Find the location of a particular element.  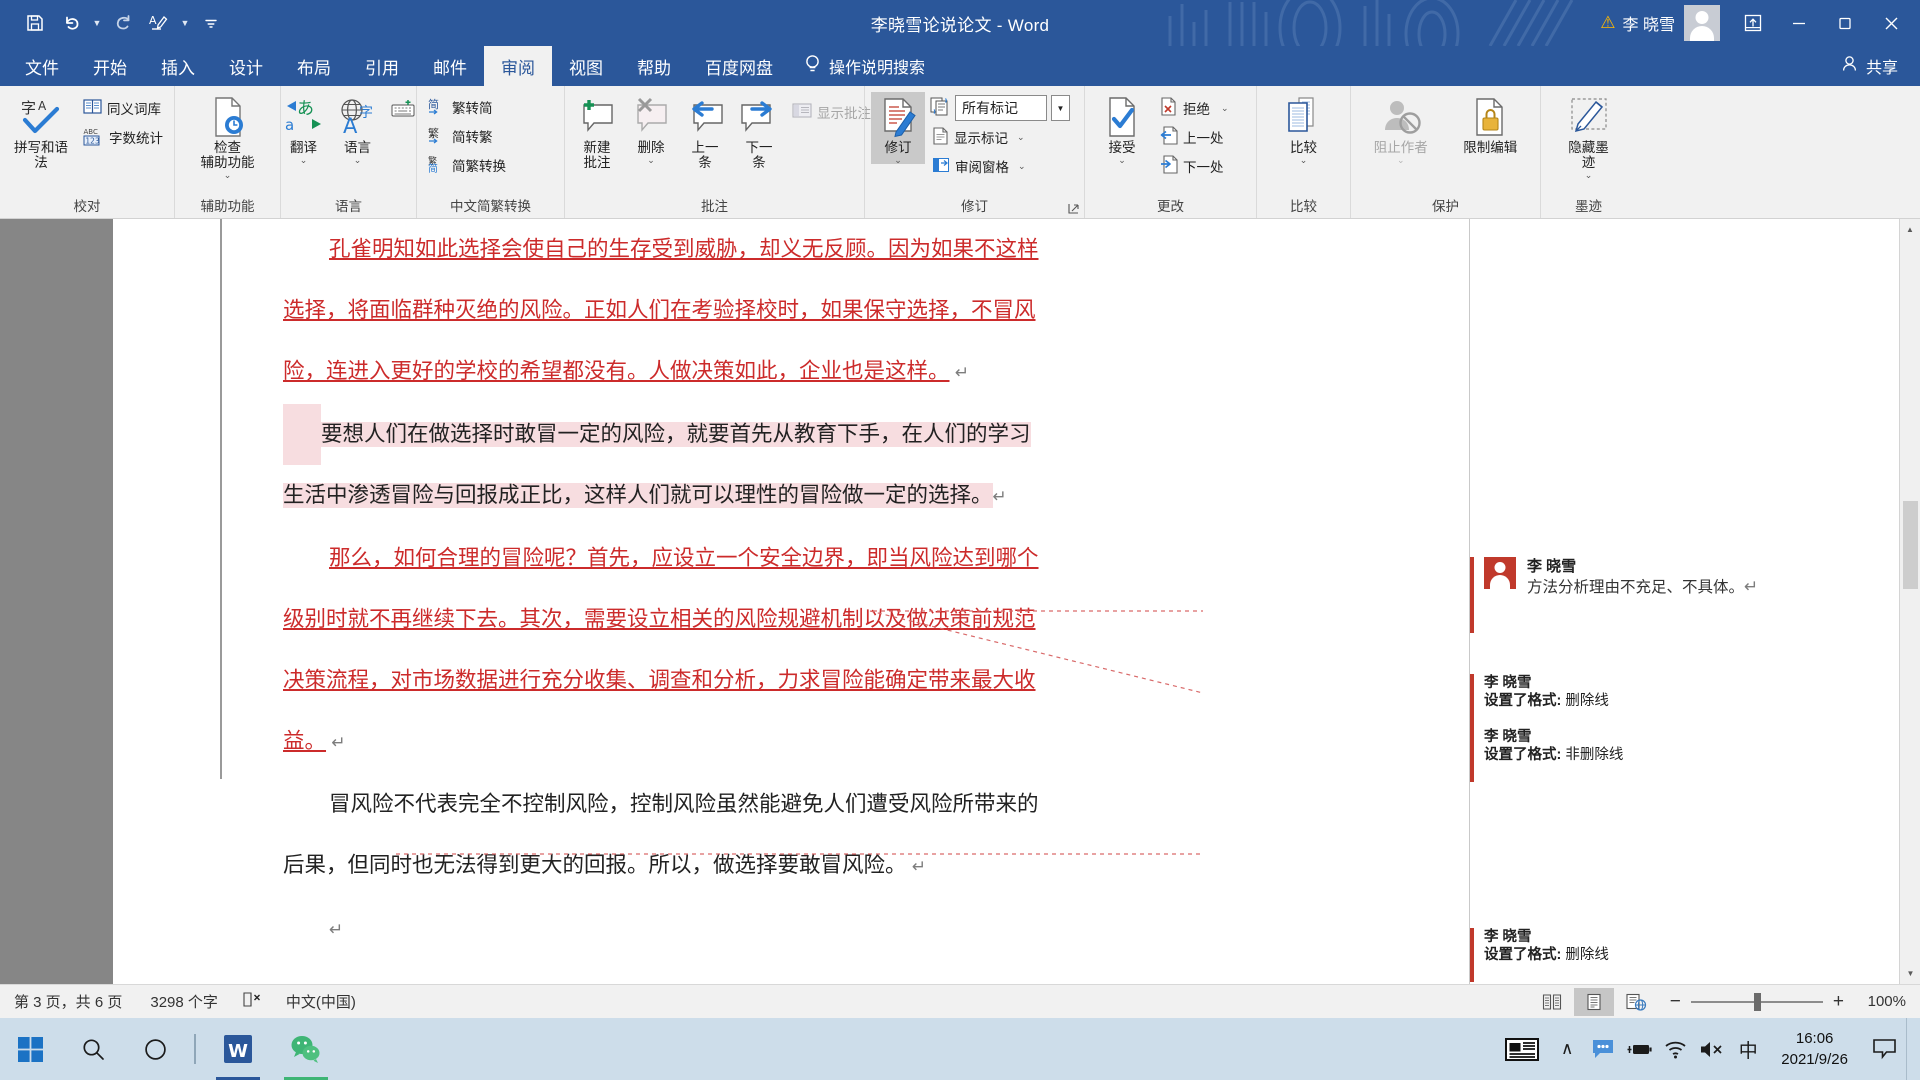

compare-button: 比较 ⌄ is located at coordinates (1304, 128).